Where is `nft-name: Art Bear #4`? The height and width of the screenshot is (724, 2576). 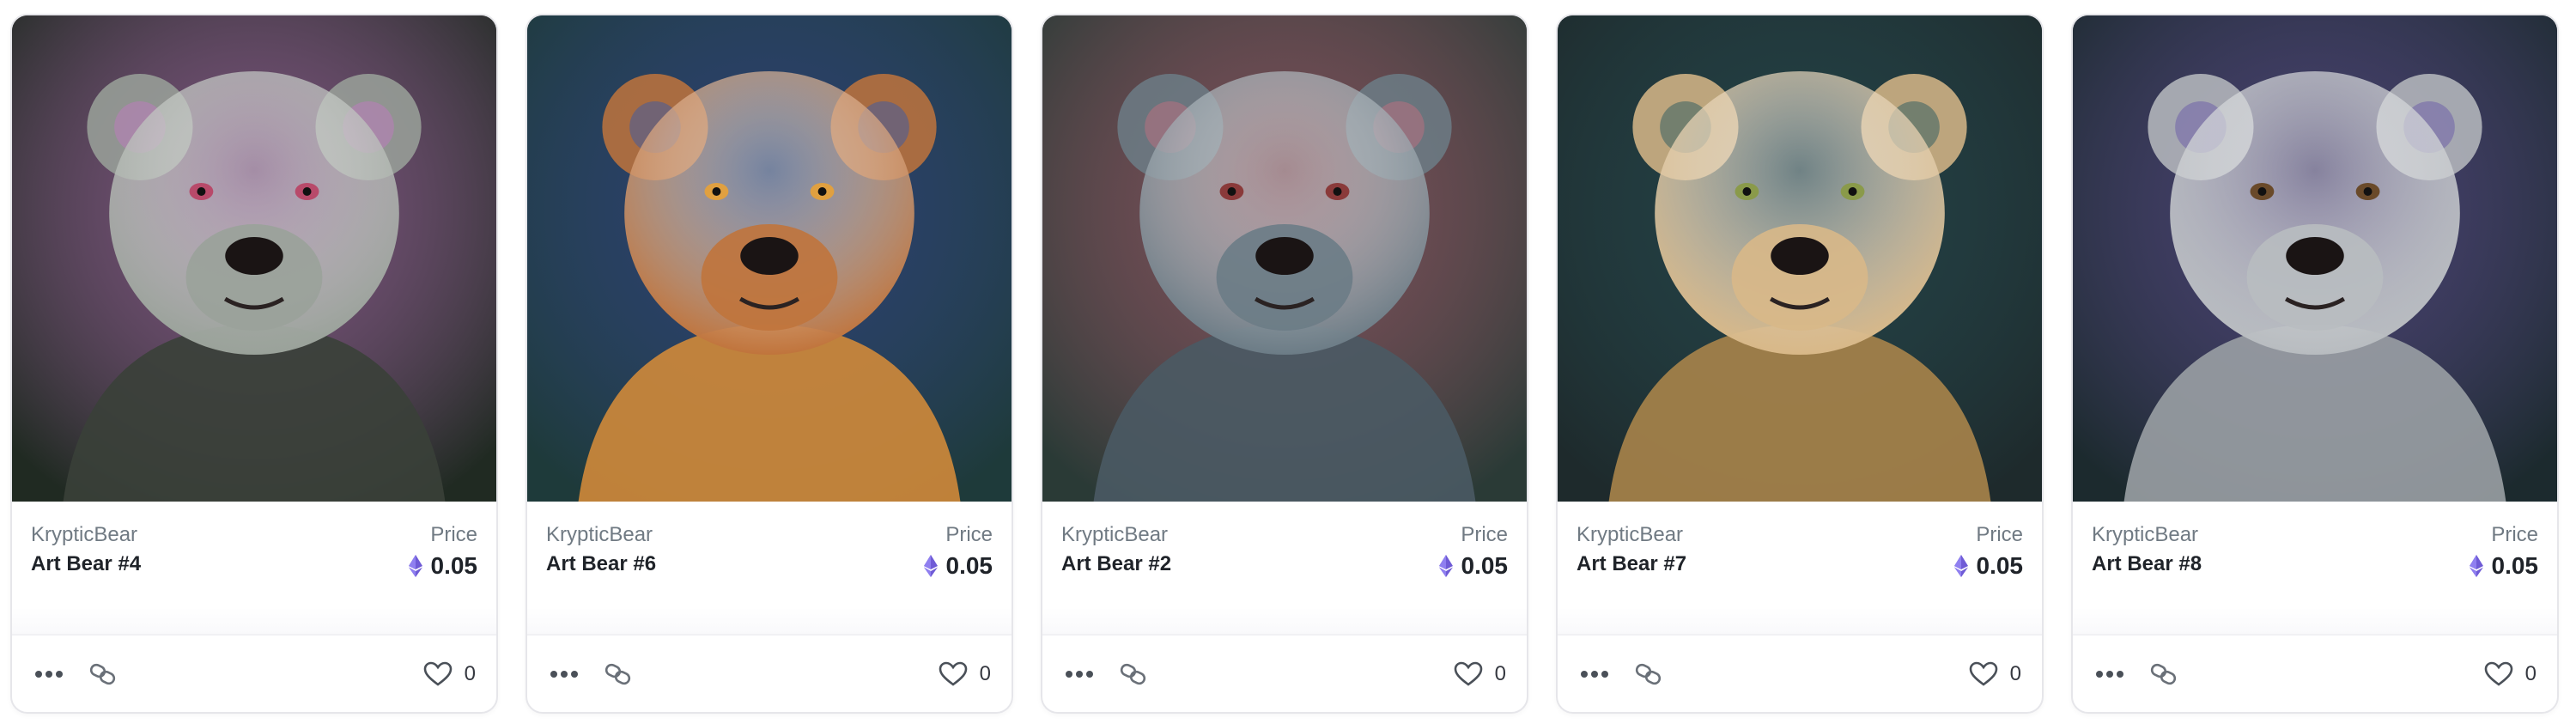 nft-name: Art Bear #4 is located at coordinates (86, 564).